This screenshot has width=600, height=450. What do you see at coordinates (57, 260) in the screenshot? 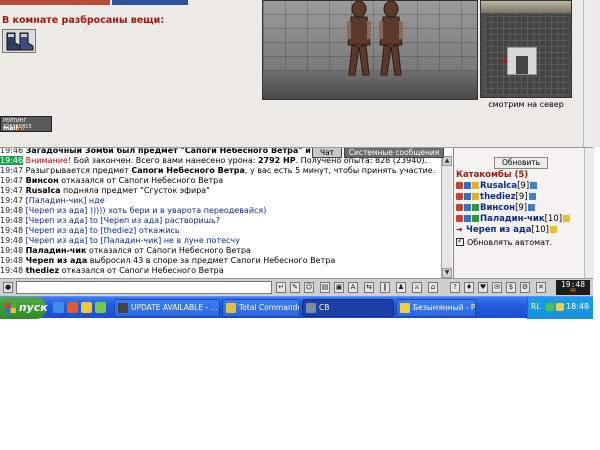
I see `nick-link: Череп из ада` at bounding box center [57, 260].